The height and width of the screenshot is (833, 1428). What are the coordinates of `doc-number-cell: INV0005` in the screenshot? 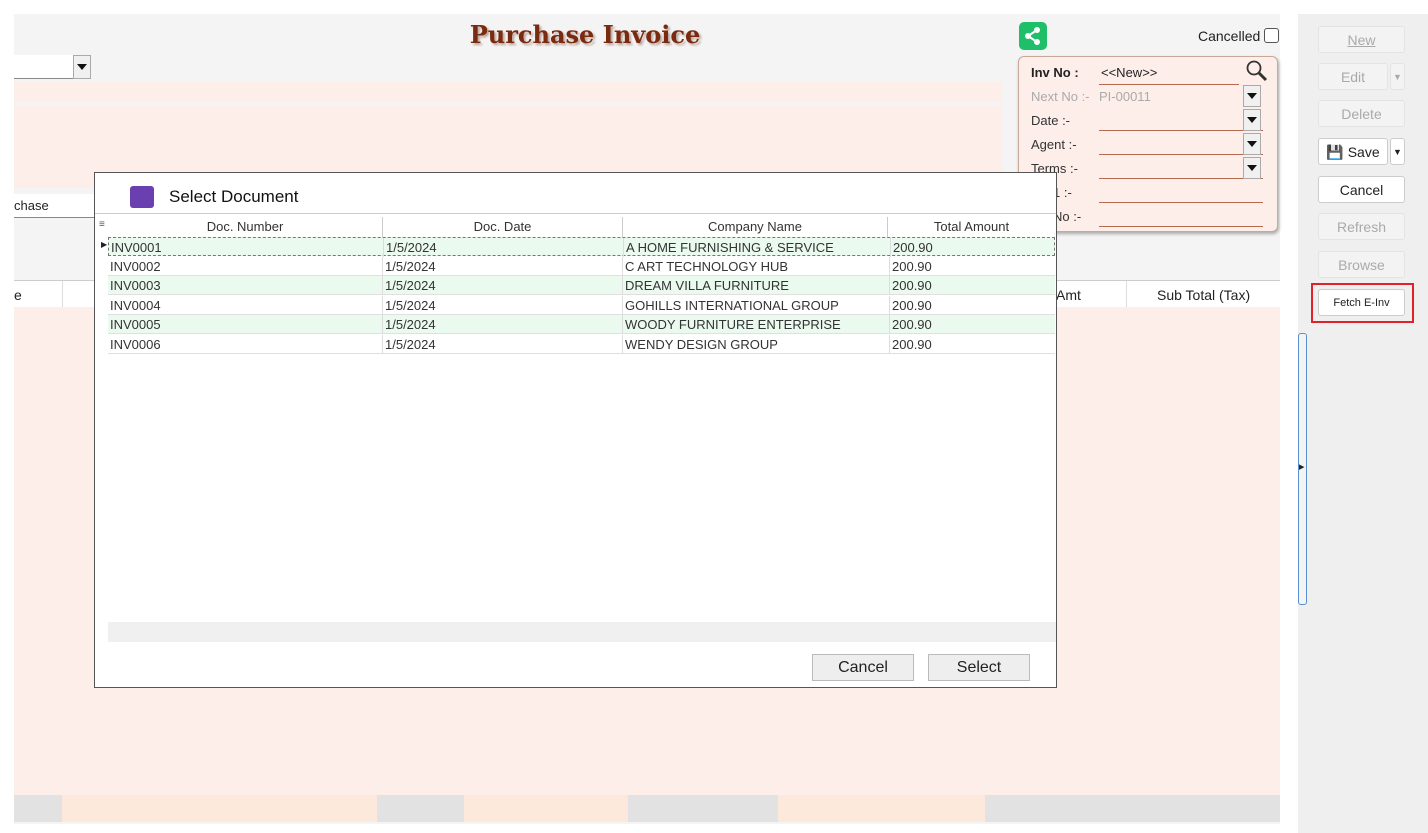 It's located at (135, 324).